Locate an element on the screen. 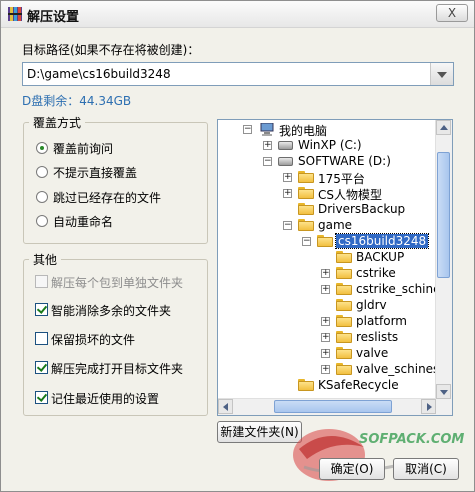 This screenshot has height=492, width=475. tree-node-folder: + valve is located at coordinates (326, 354).